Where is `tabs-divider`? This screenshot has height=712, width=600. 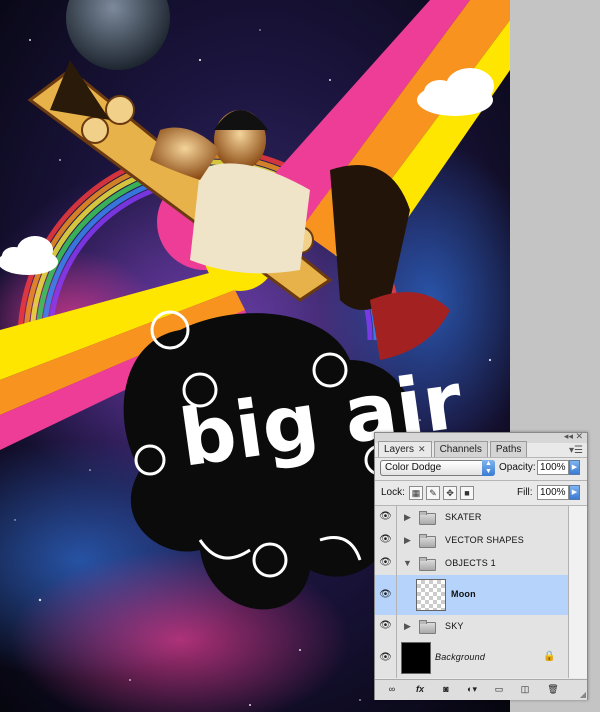 tabs-divider is located at coordinates (481, 457).